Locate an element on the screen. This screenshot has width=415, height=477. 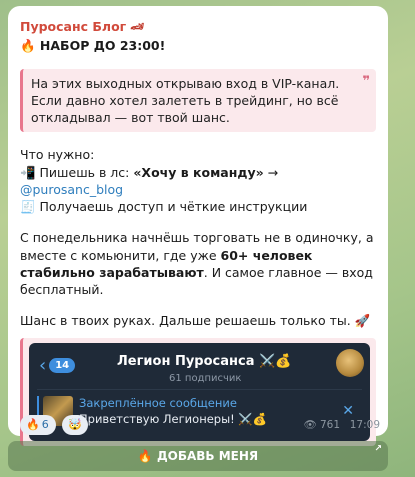
add-me-button: 🔥 ДОБАВЬ МЕНЯ ↗ is located at coordinates (198, 456).